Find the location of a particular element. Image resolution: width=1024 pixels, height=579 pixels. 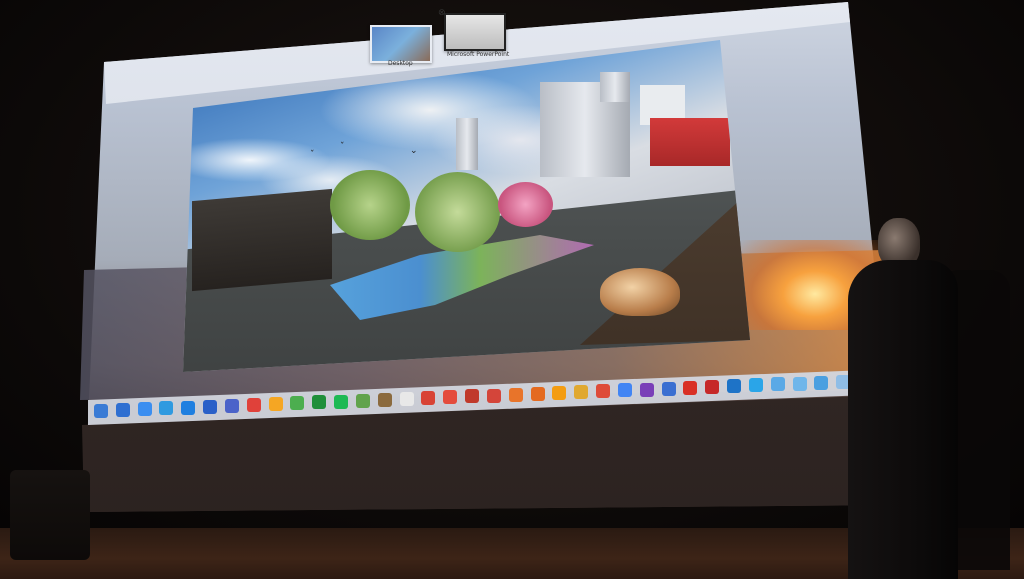

slide-pier is located at coordinates (262, 240).